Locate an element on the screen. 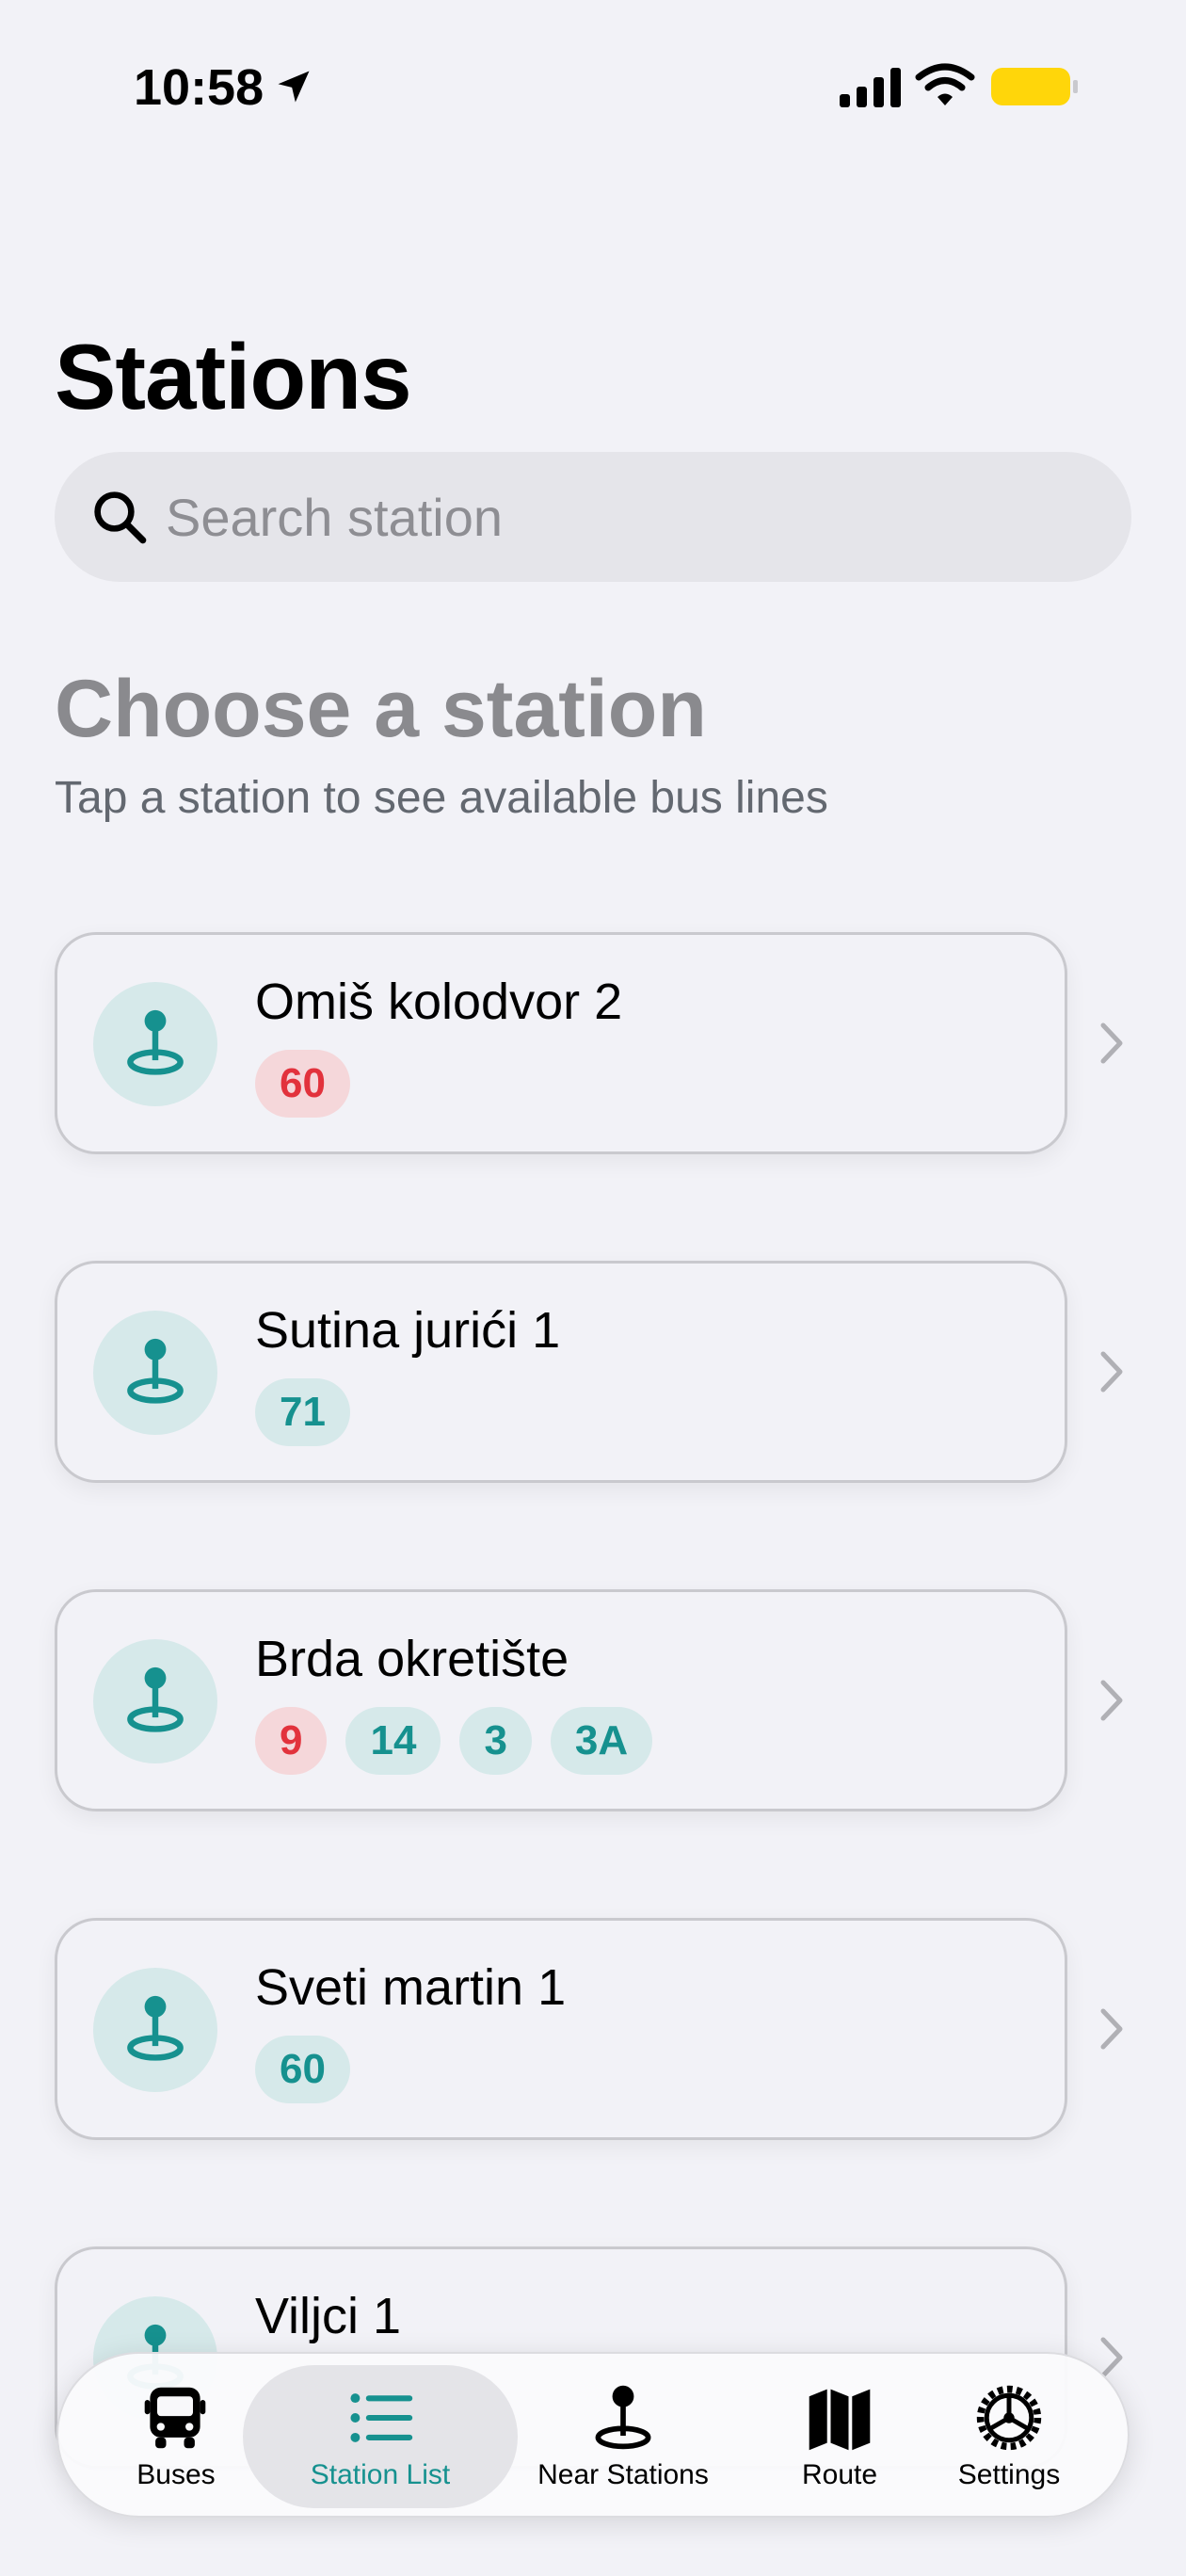  station-name: Omiš kolodvor 2 is located at coordinates (439, 1002).